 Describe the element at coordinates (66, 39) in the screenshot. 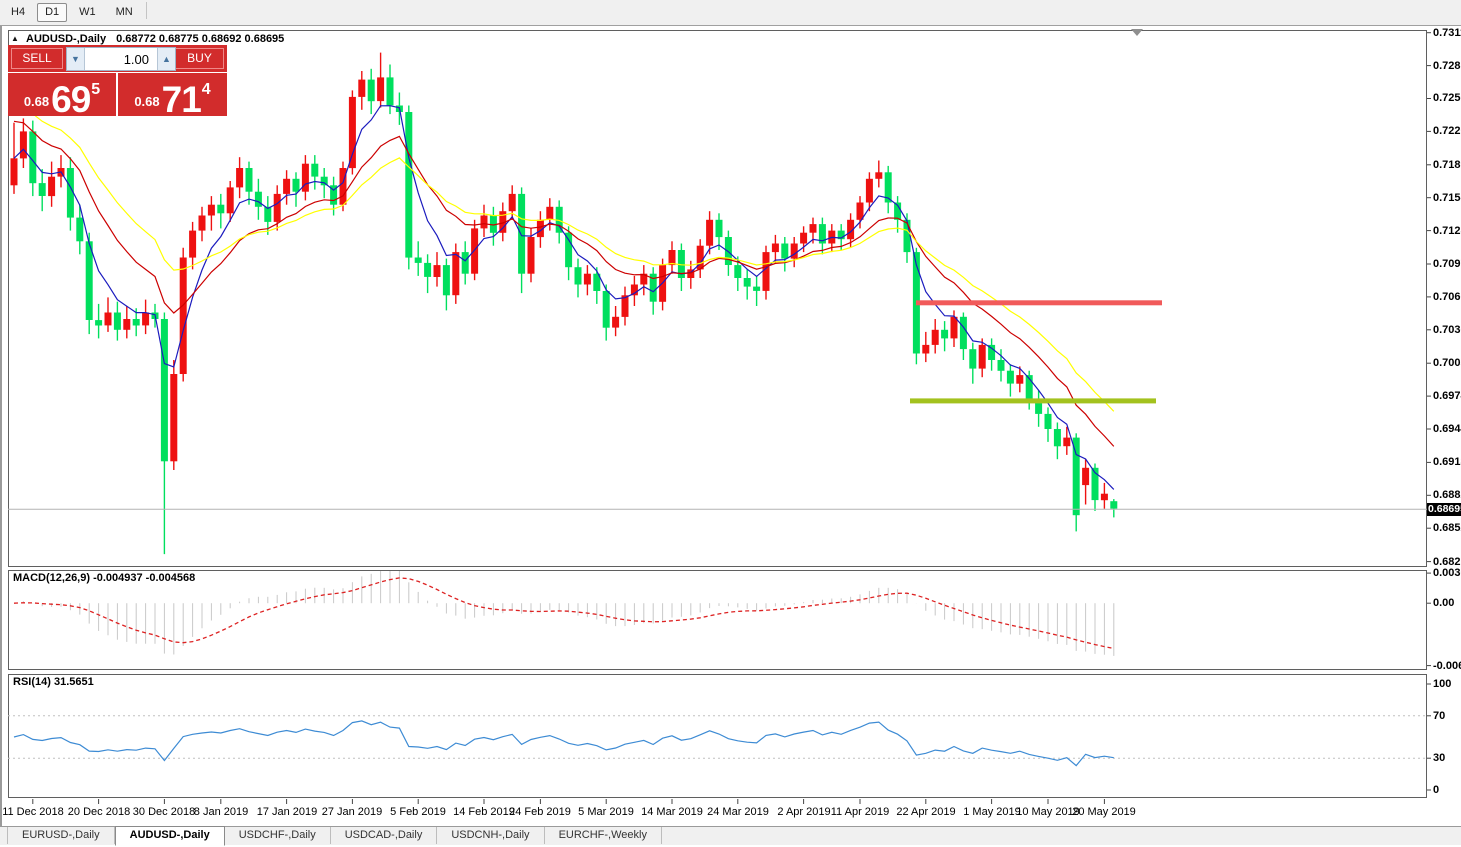

I see `symbol-label: AUDUSD-,Daily` at that location.